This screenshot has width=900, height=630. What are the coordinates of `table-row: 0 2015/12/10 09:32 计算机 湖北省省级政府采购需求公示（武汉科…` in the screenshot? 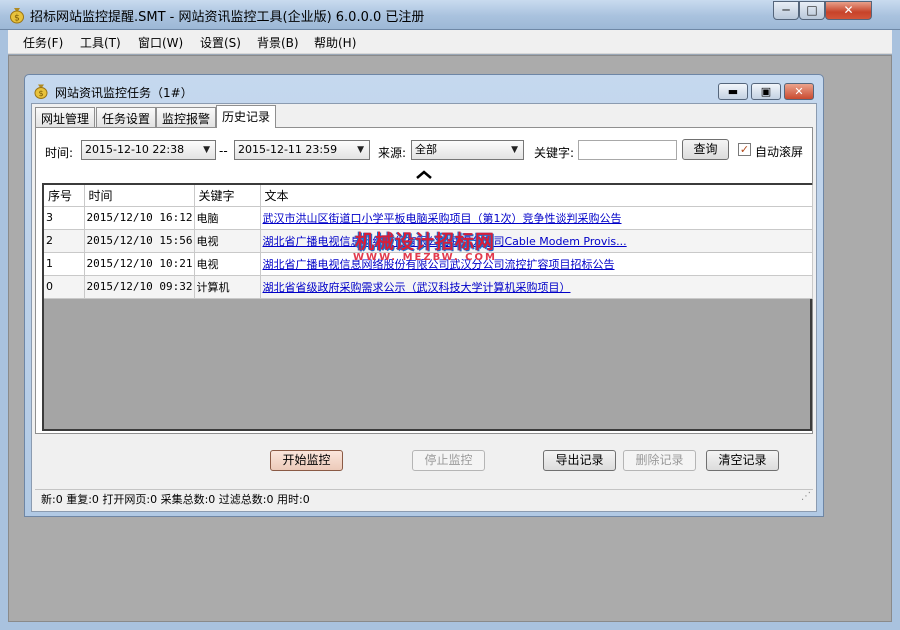 It's located at (428, 287).